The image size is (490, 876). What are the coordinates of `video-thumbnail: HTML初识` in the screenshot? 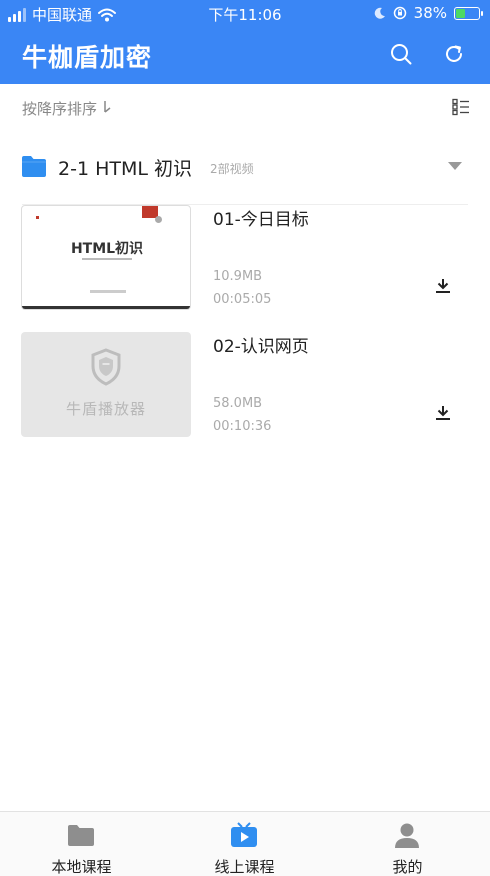 It's located at (106, 257).